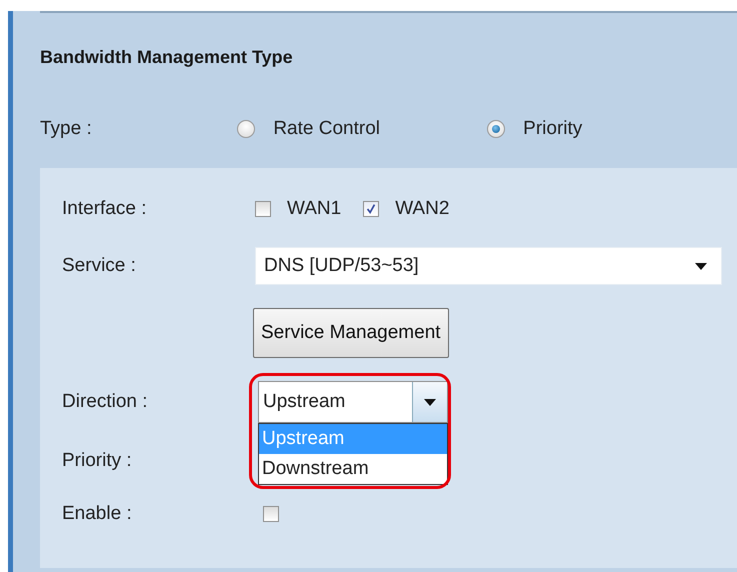 This screenshot has width=737, height=572. I want to click on section-title: Bandwidth Management Type, so click(166, 57).